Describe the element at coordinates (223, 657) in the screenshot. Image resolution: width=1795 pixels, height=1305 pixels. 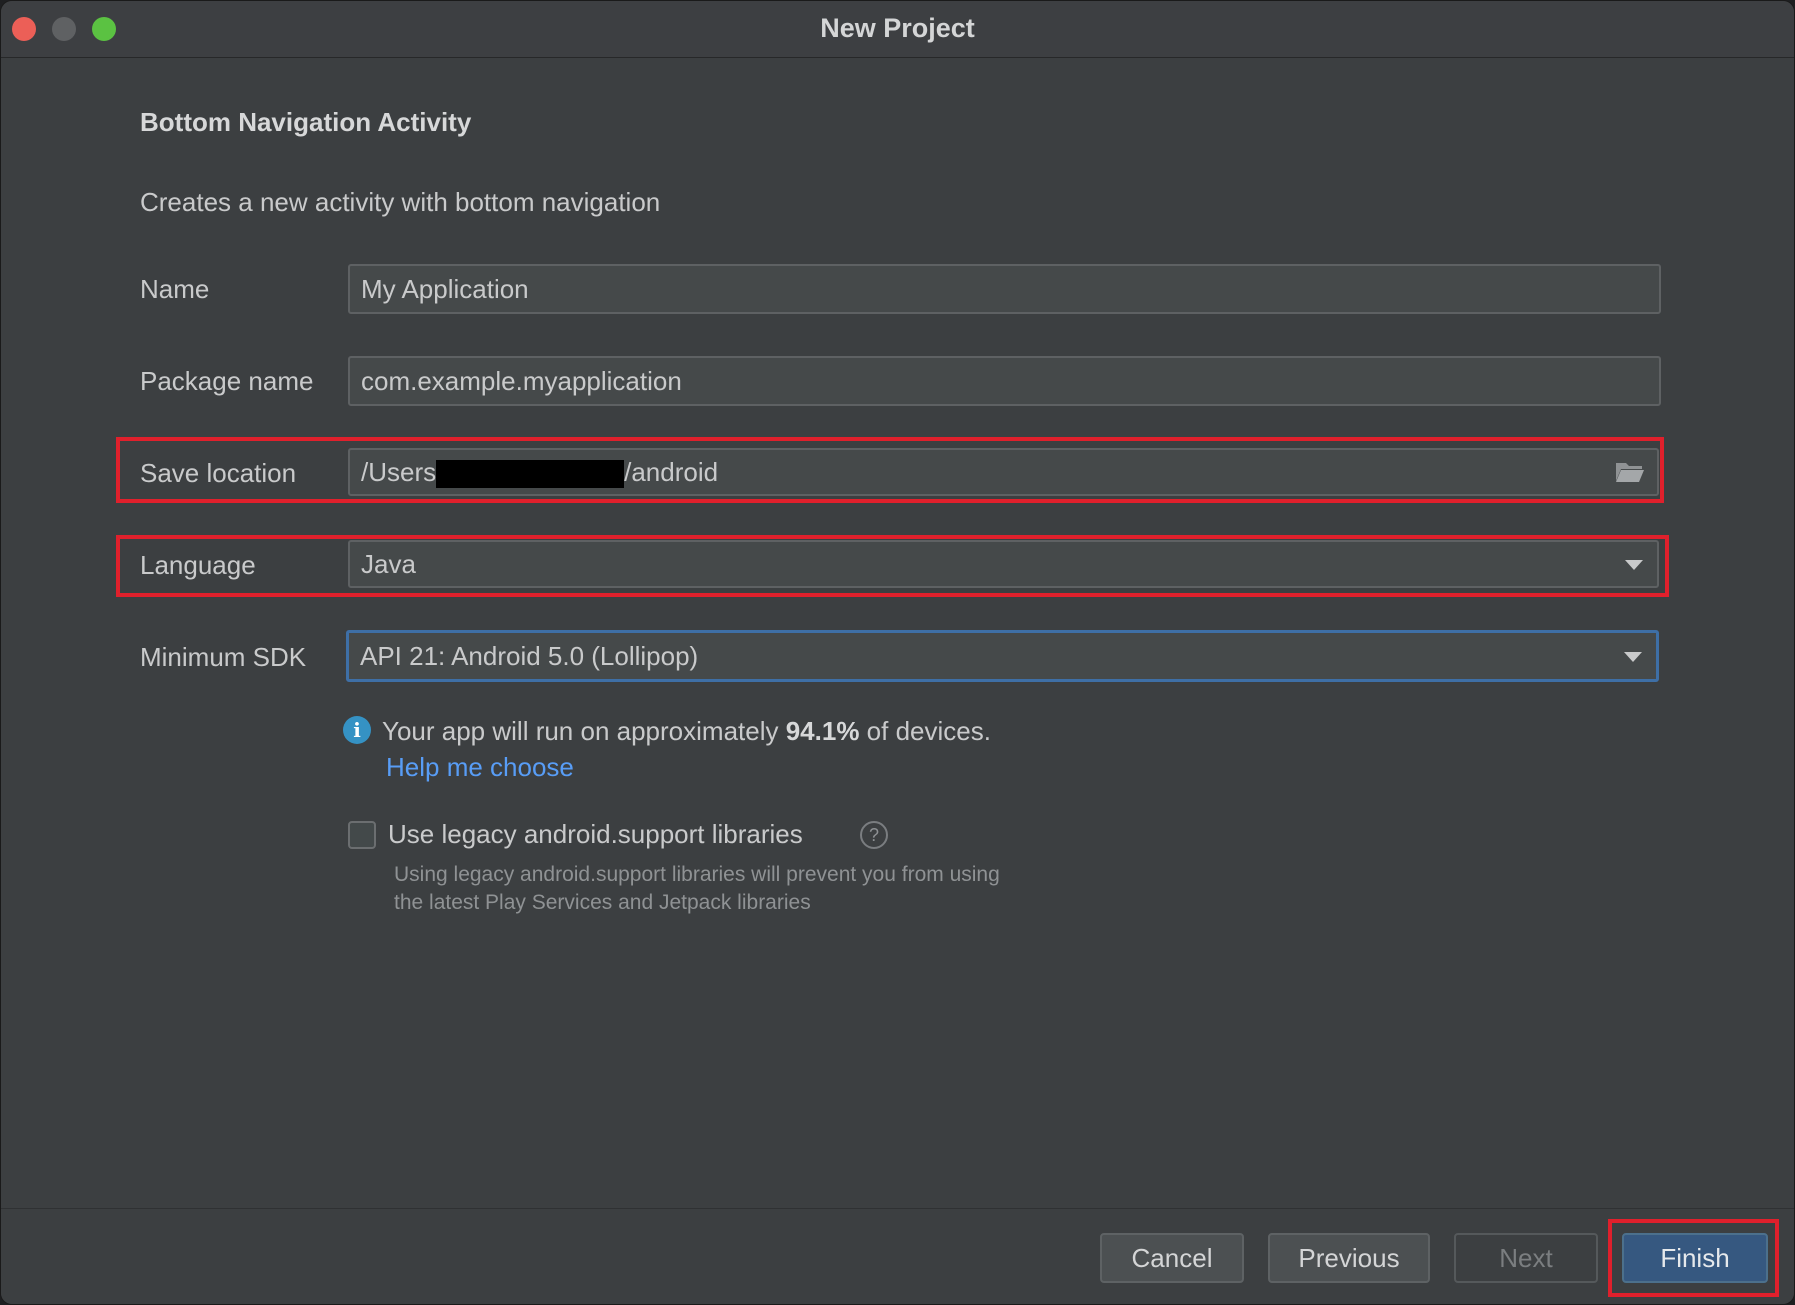
I see `minimum-sdk-label: Minimum SDK` at that location.